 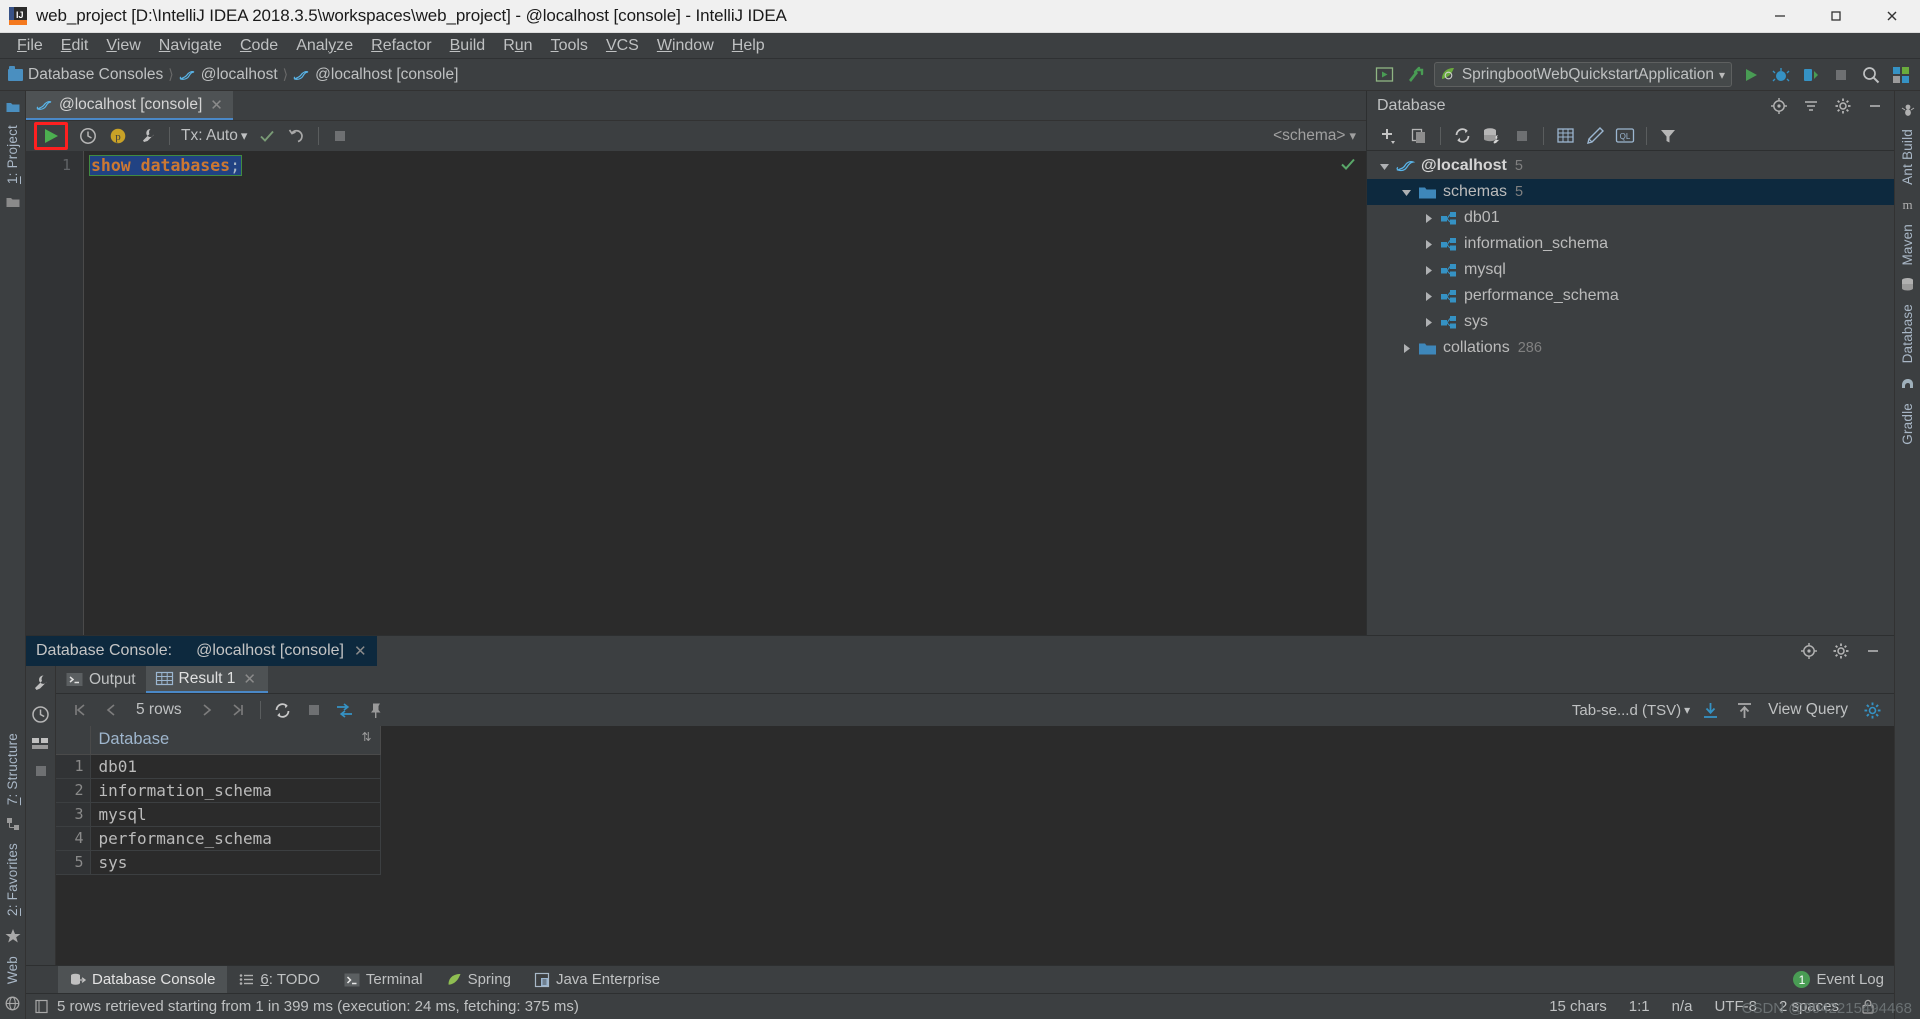 What do you see at coordinates (1808, 710) in the screenshot?
I see `view-query-button: View Query` at bounding box center [1808, 710].